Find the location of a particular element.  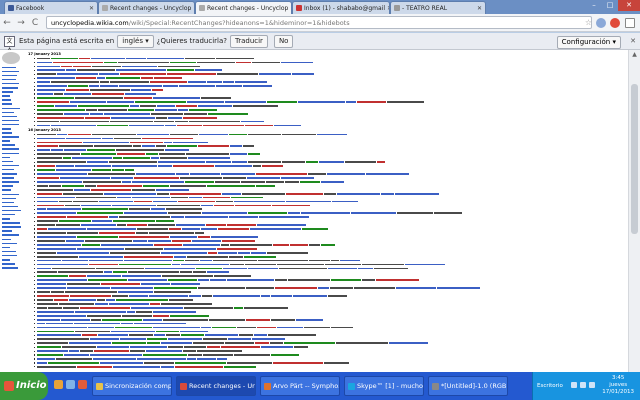

no-button: No is located at coordinates (283, 41).